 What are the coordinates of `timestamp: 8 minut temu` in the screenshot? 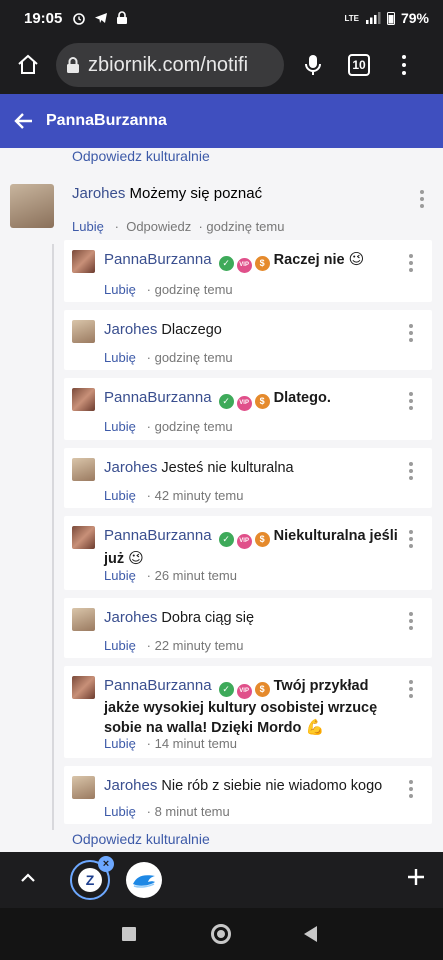 It's located at (192, 811).